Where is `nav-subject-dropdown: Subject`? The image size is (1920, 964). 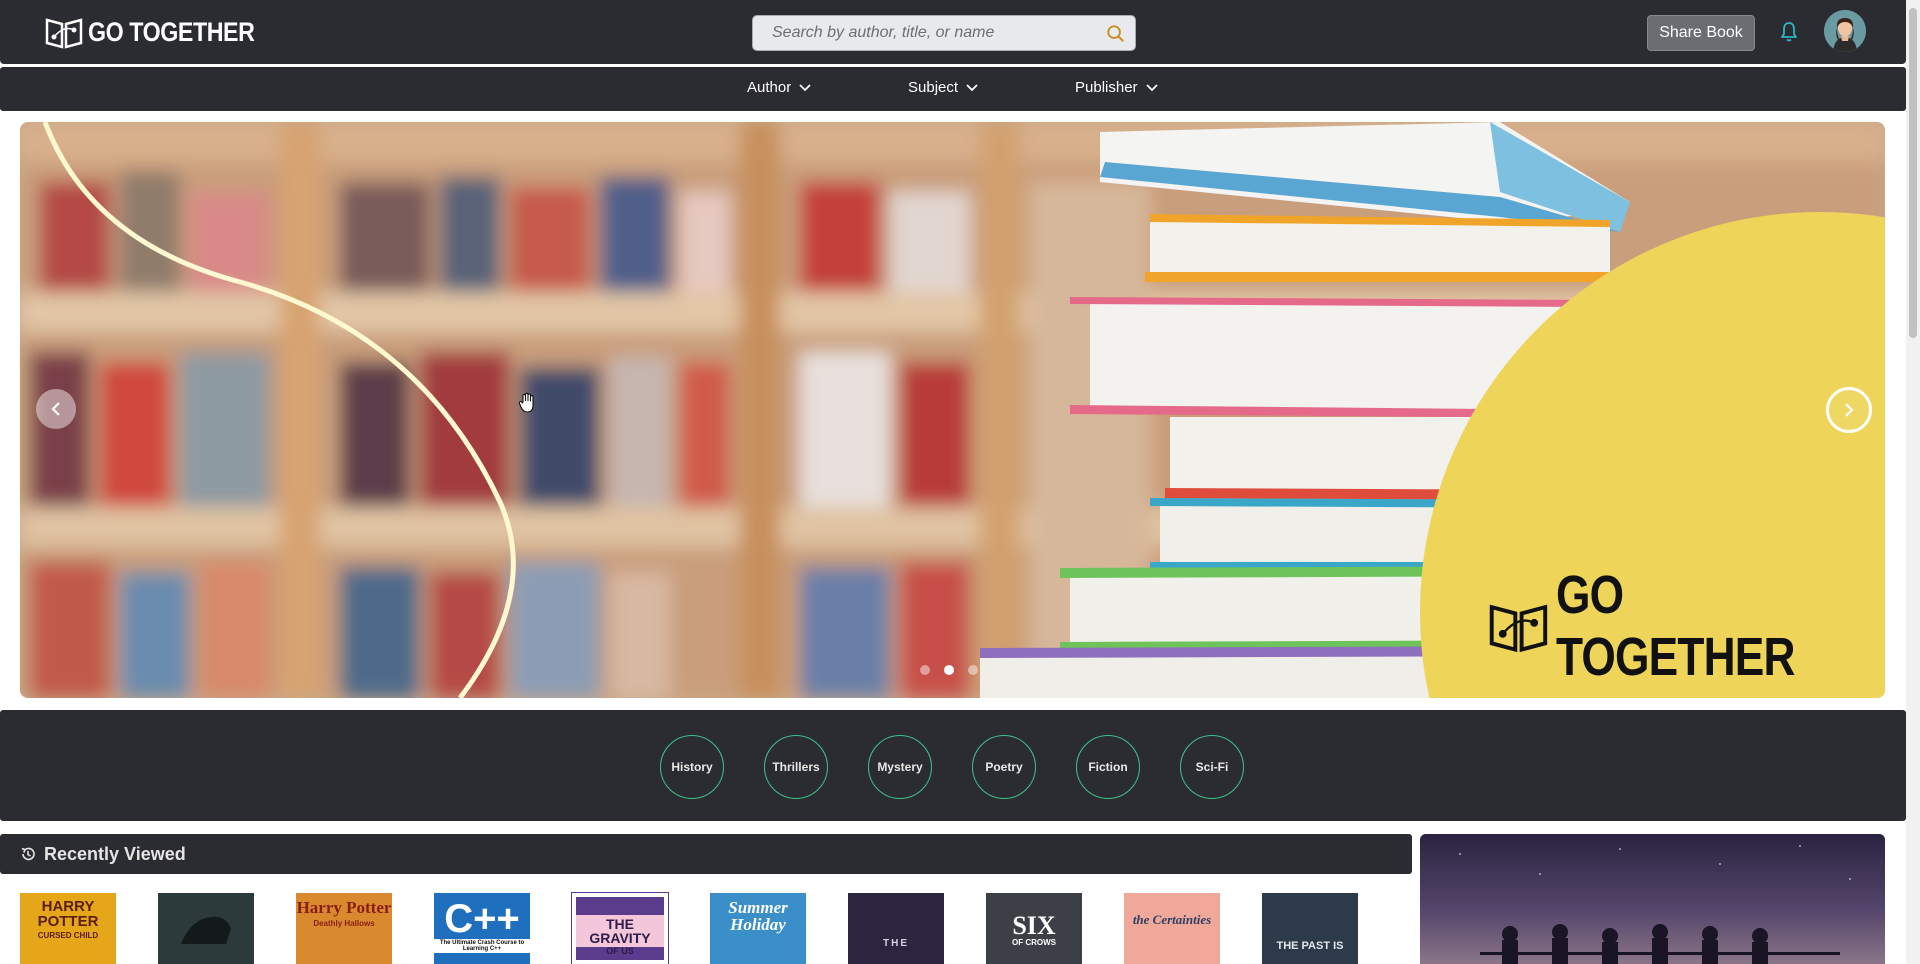 nav-subject-dropdown: Subject is located at coordinates (943, 87).